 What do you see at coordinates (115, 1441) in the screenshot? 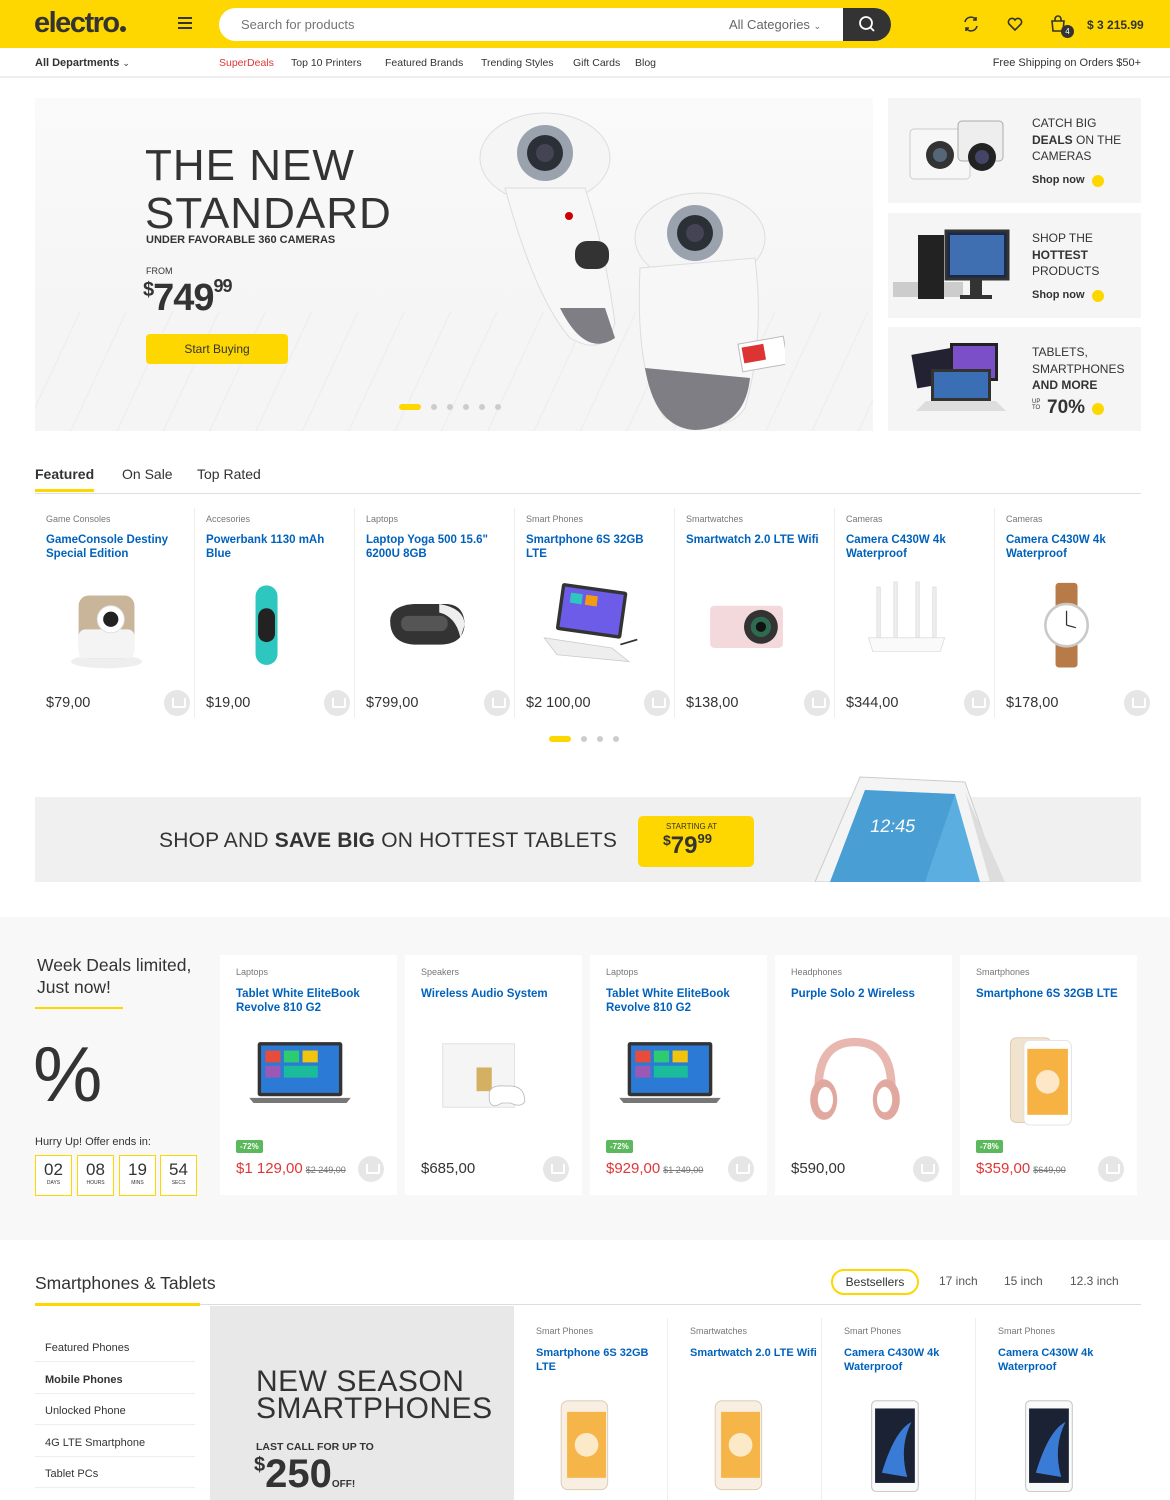
I see `category-4g-lte: 4G LTE Smartphone` at bounding box center [115, 1441].